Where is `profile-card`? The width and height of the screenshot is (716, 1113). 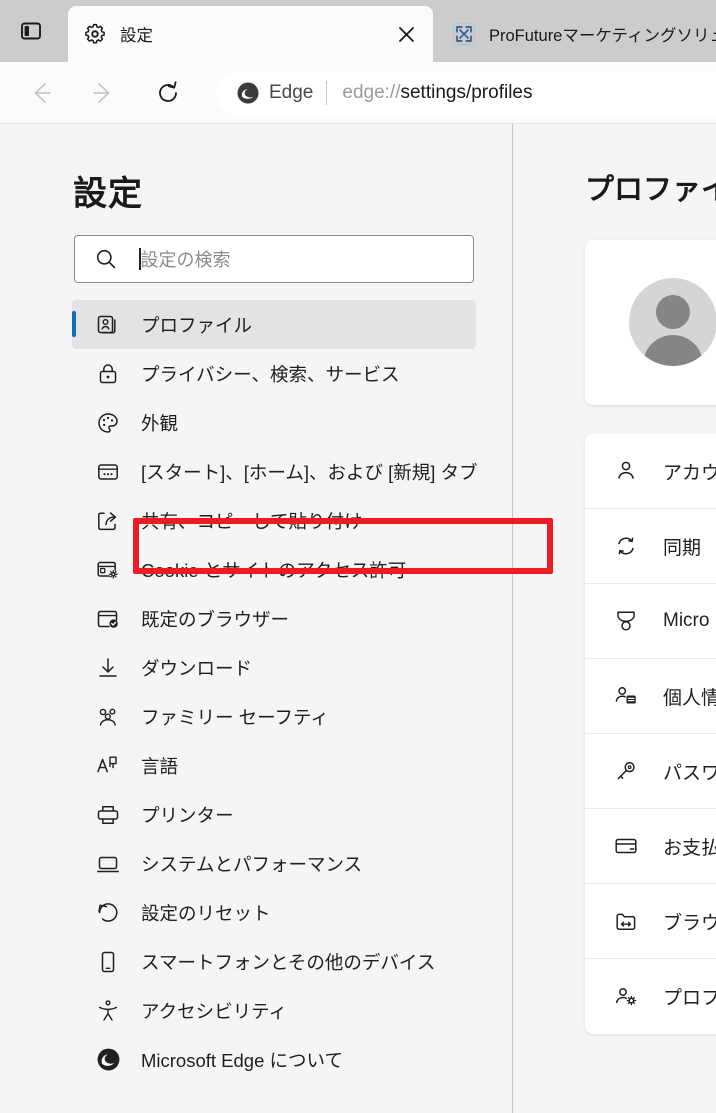
profile-card is located at coordinates (650, 322).